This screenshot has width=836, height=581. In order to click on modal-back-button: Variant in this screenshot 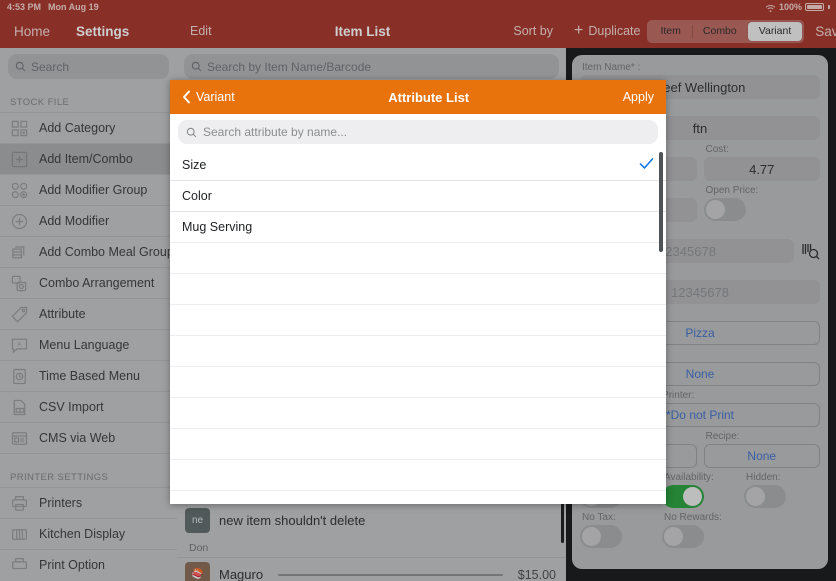, I will do `click(208, 97)`.